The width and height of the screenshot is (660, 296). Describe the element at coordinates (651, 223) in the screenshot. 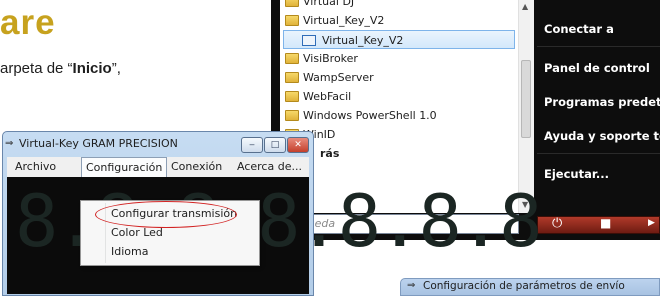

I see `arrow-right-icon: ▶` at that location.